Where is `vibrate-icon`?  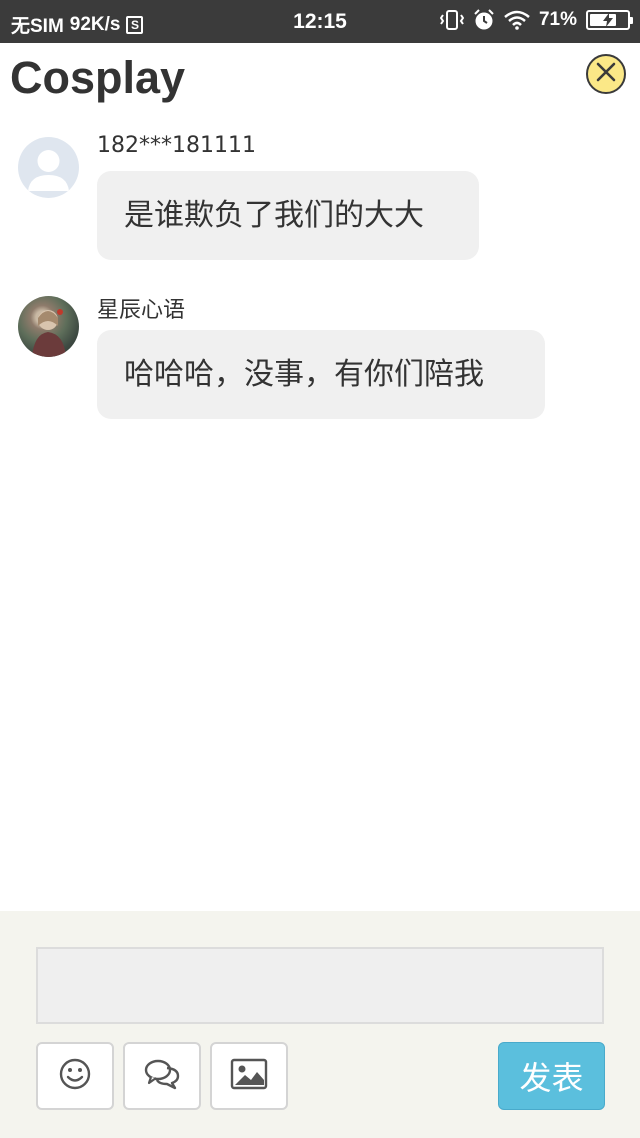 vibrate-icon is located at coordinates (451, 20).